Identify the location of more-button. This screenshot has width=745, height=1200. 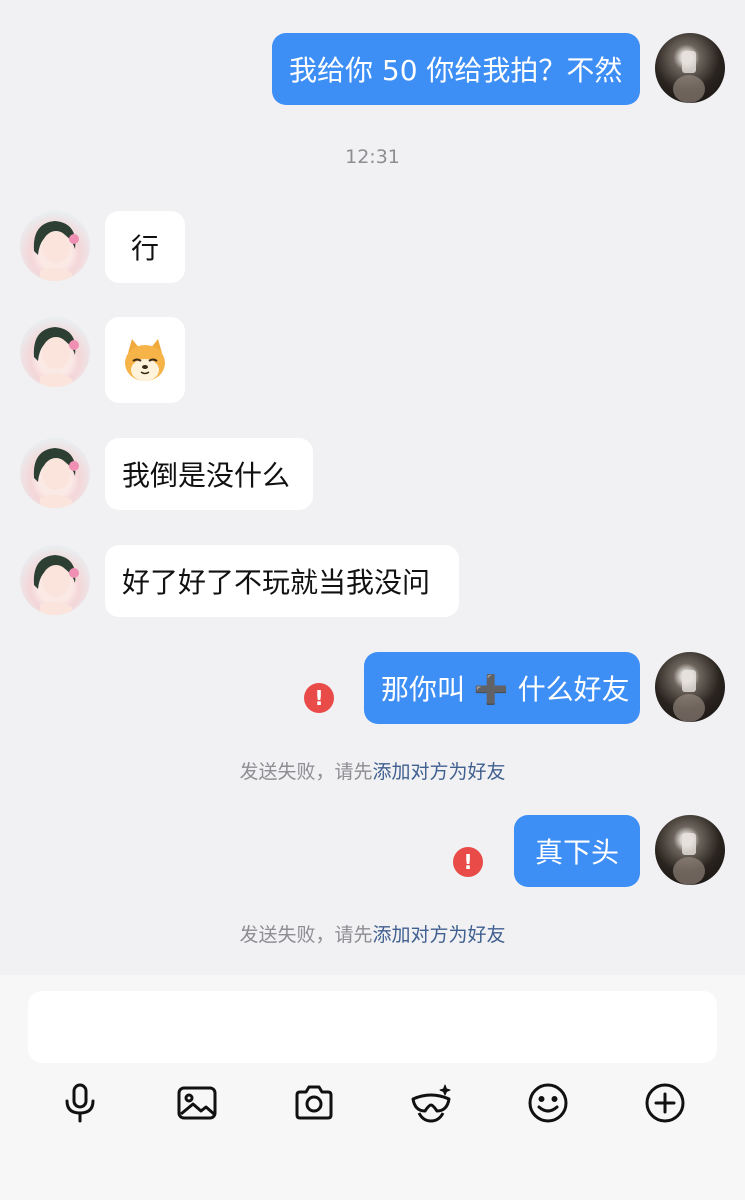
(665, 1103).